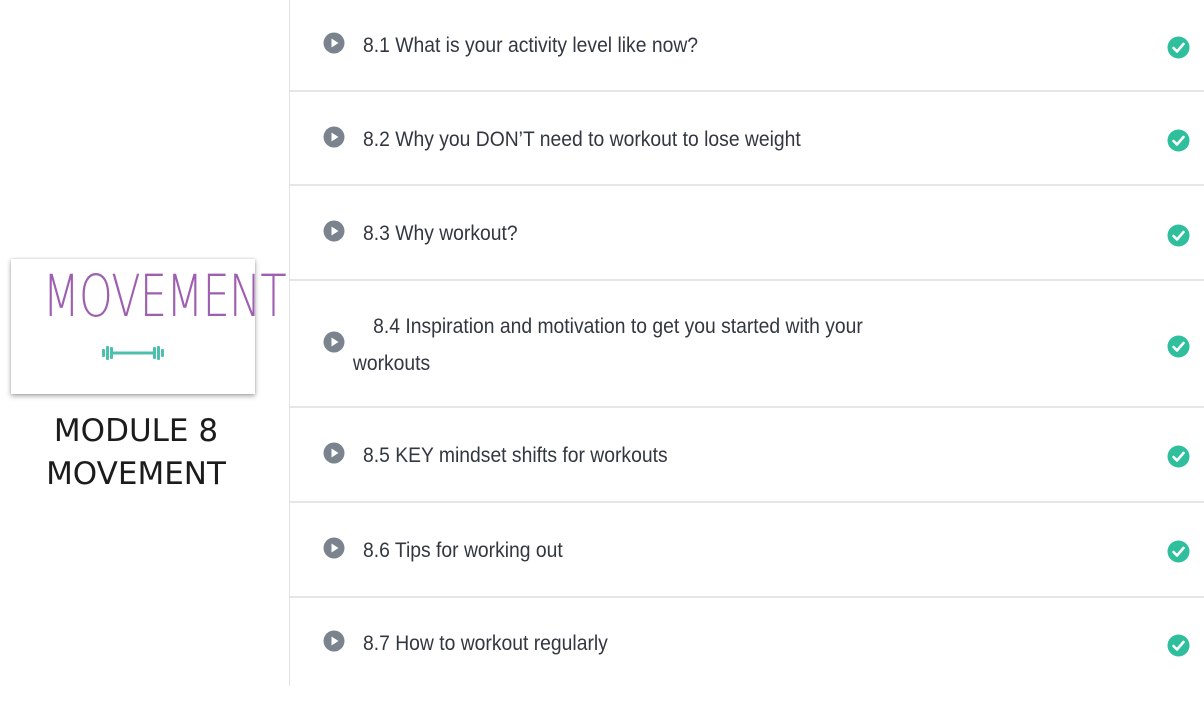 The width and height of the screenshot is (1204, 703). Describe the element at coordinates (463, 551) in the screenshot. I see `lesson-title: 8.6 Tips for working out` at that location.